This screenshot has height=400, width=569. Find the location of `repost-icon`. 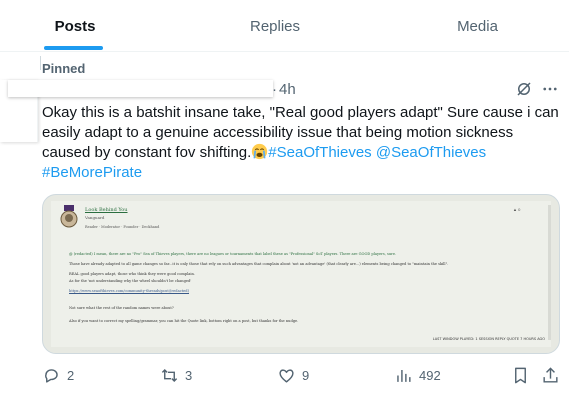

repost-icon is located at coordinates (169, 375).